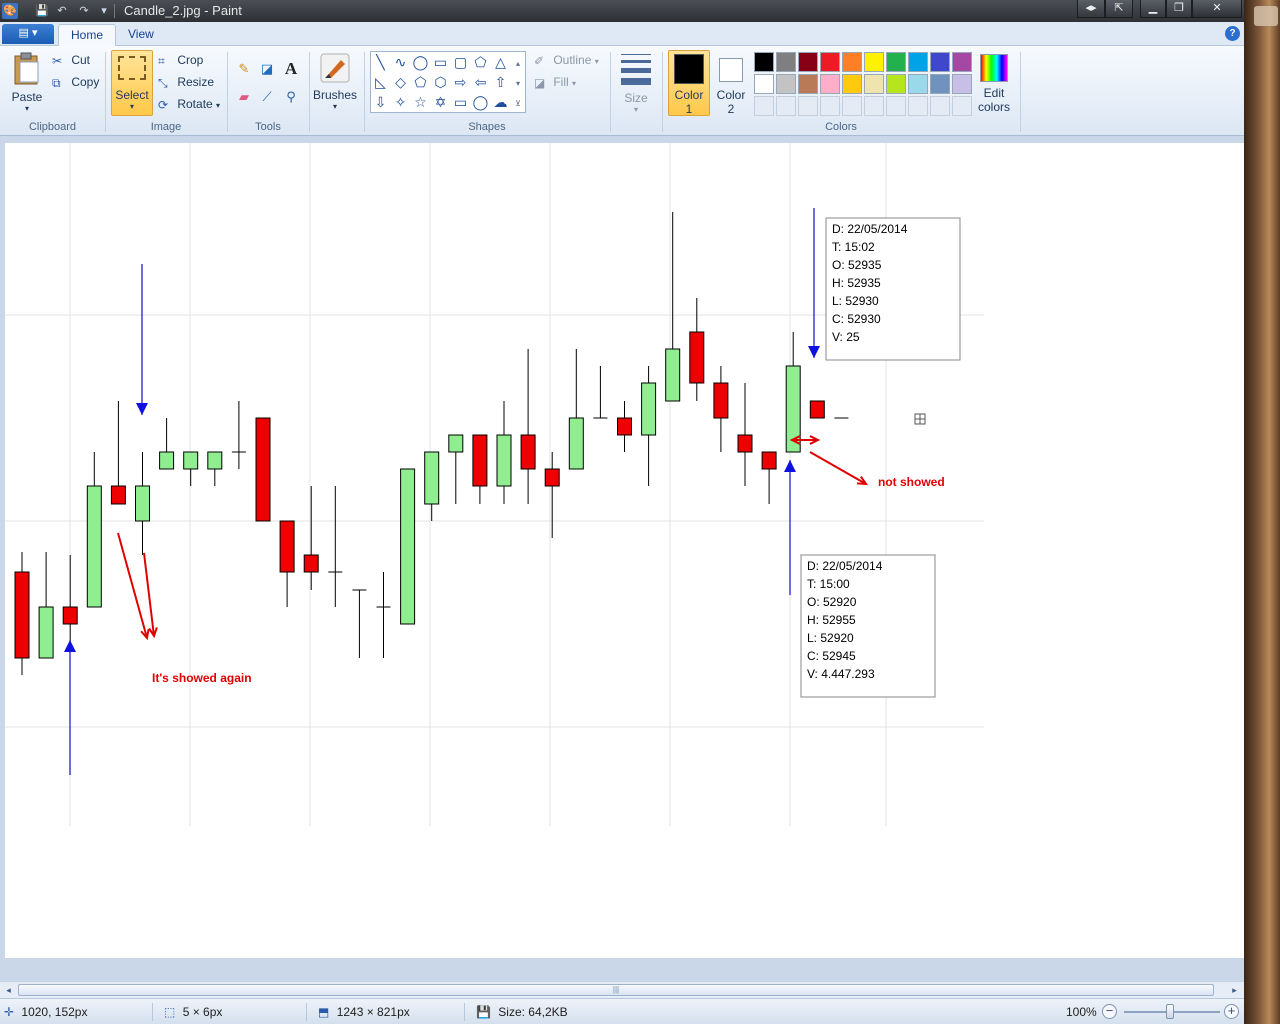 The height and width of the screenshot is (1024, 1280). Describe the element at coordinates (1119, 9) in the screenshot. I see `restore-window-icon: ⇱` at that location.